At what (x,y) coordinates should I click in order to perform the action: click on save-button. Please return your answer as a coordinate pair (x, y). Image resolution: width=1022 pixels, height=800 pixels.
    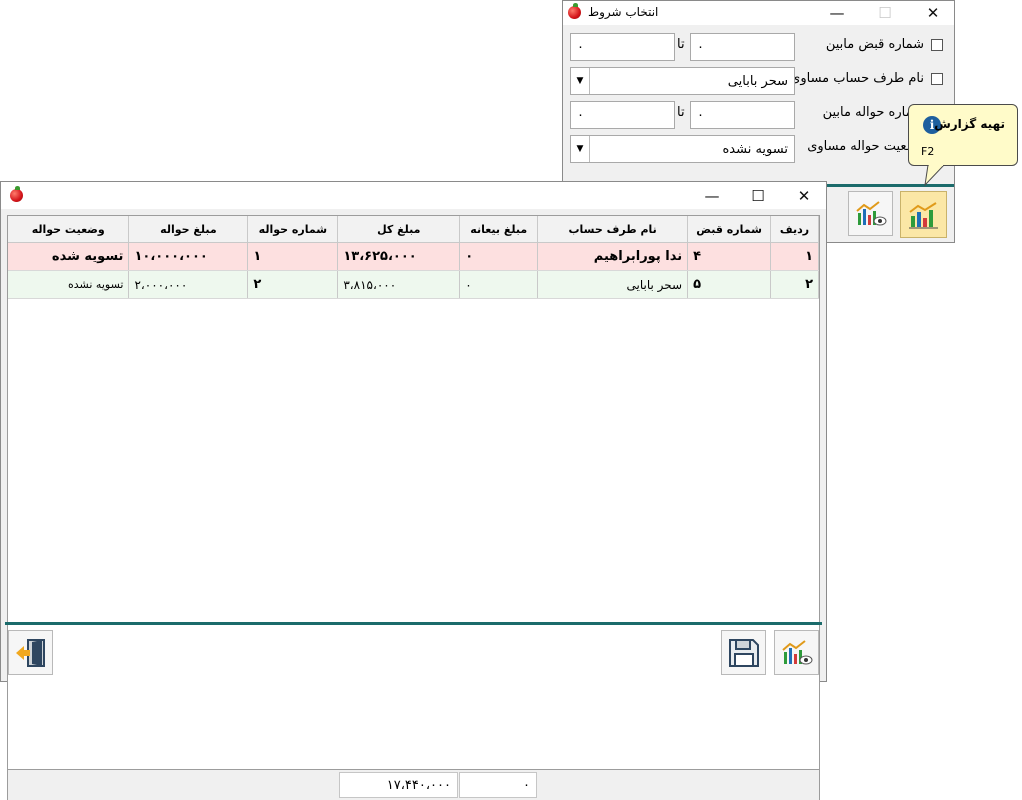
    Looking at the image, I should click on (743, 652).